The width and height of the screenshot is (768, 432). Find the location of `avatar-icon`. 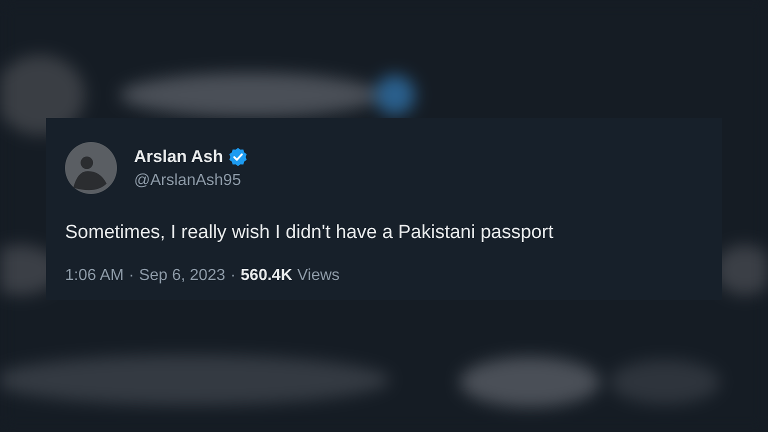

avatar-icon is located at coordinates (91, 168).